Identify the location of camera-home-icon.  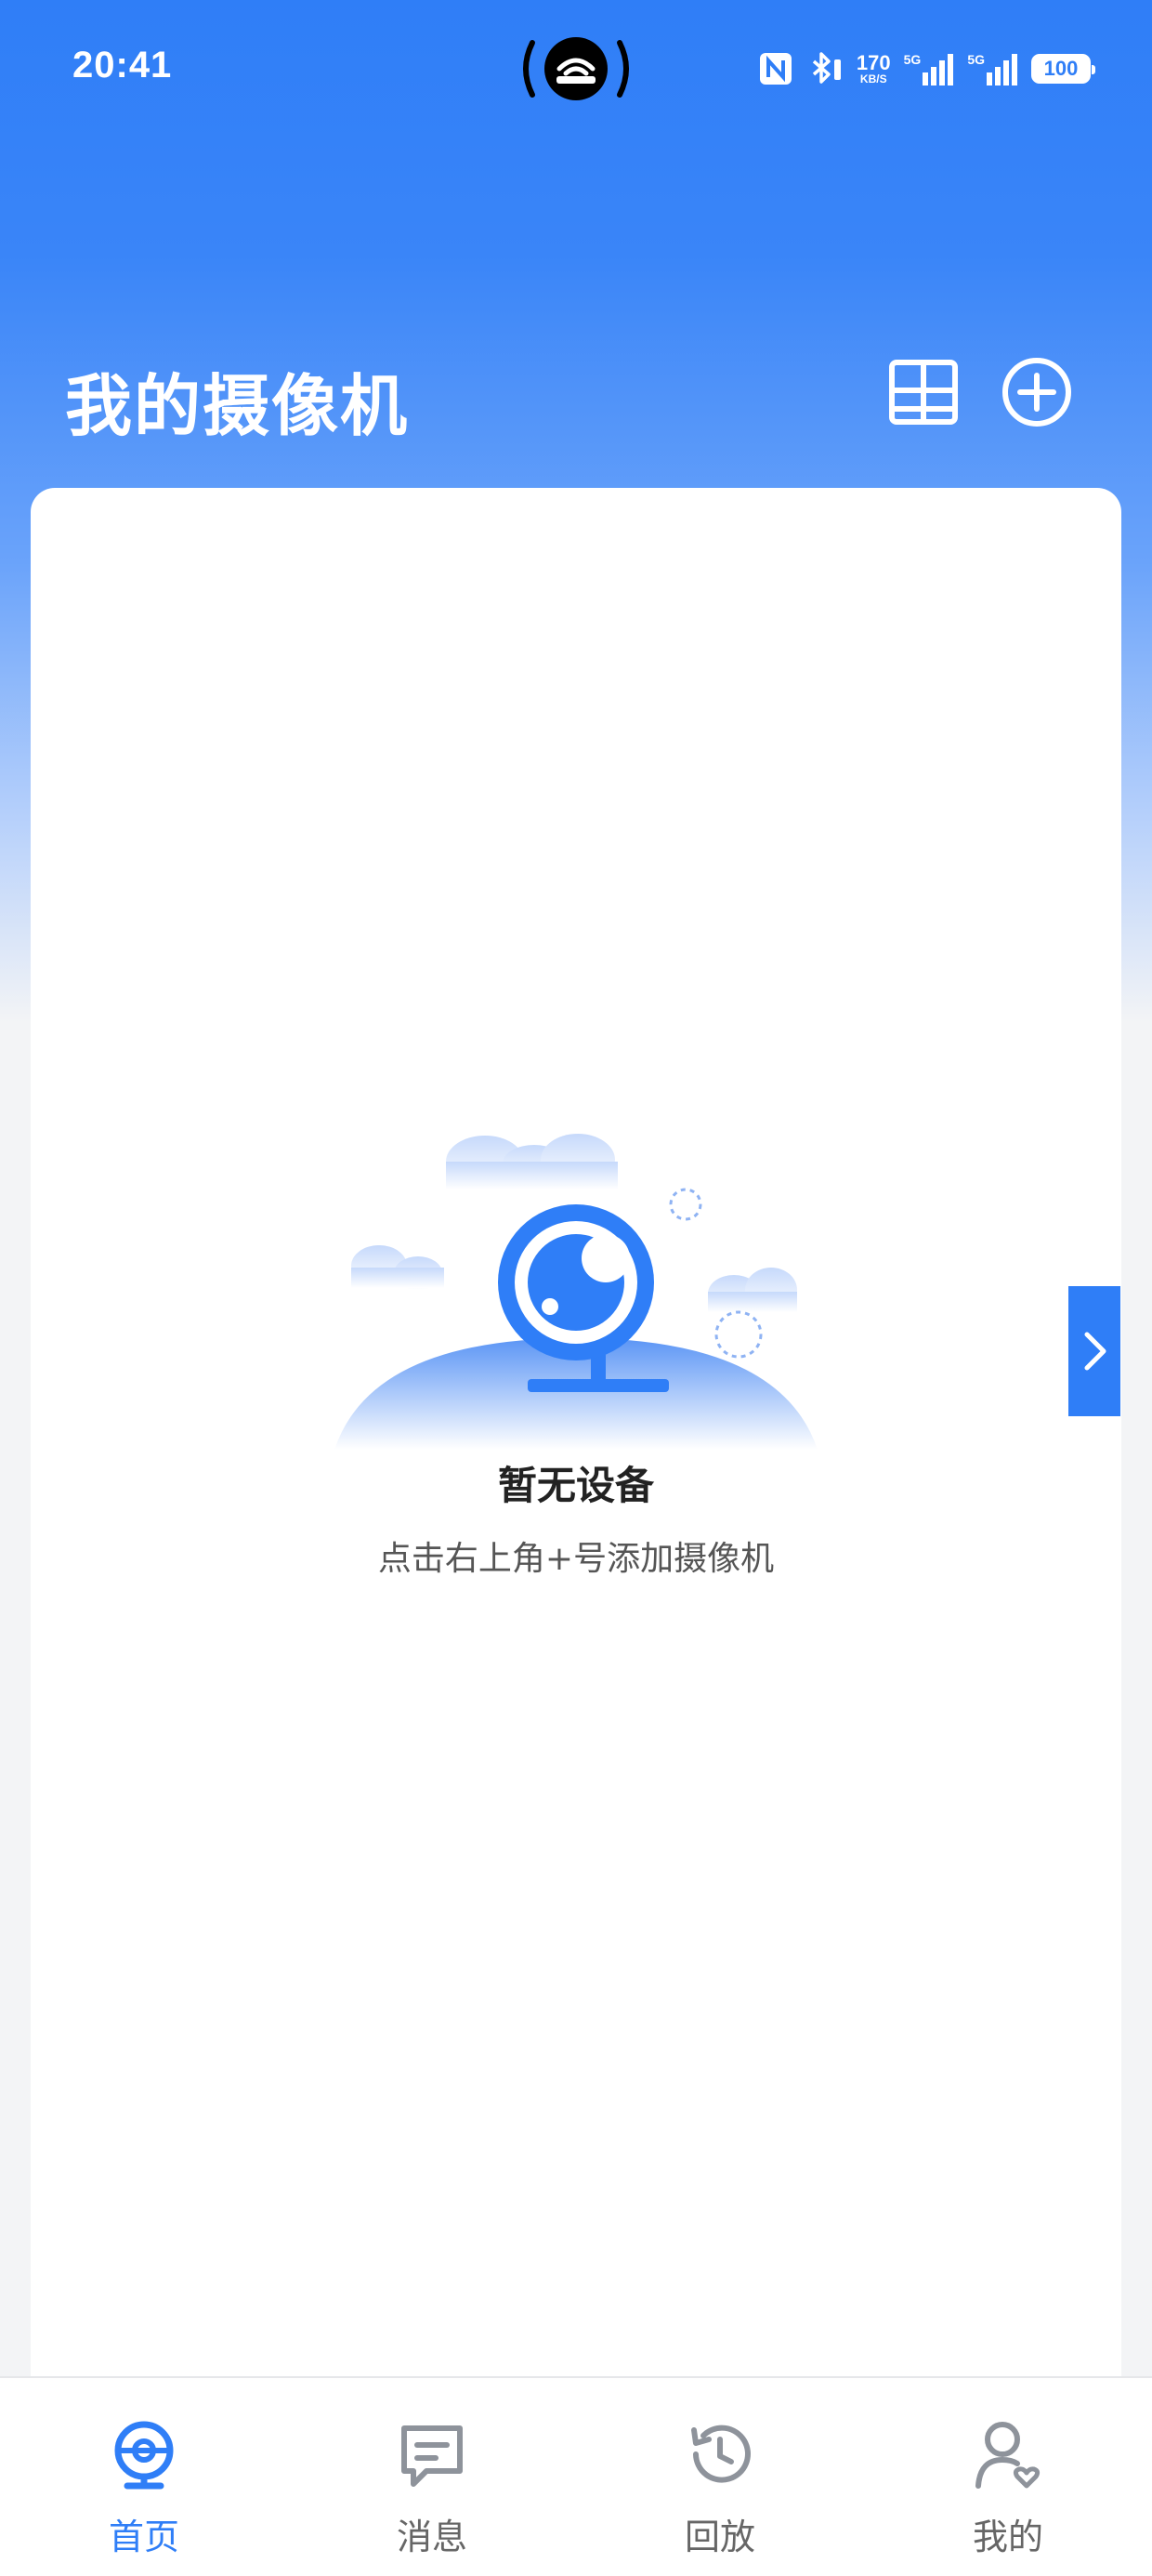
(144, 2455).